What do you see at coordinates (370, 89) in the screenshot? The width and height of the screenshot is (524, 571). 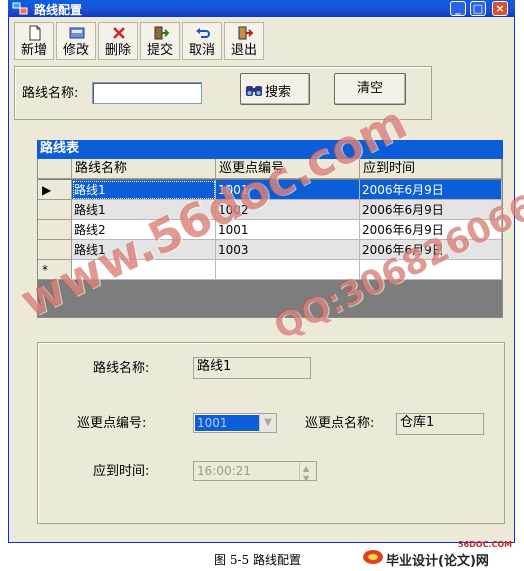 I see `clear-button: 清空` at bounding box center [370, 89].